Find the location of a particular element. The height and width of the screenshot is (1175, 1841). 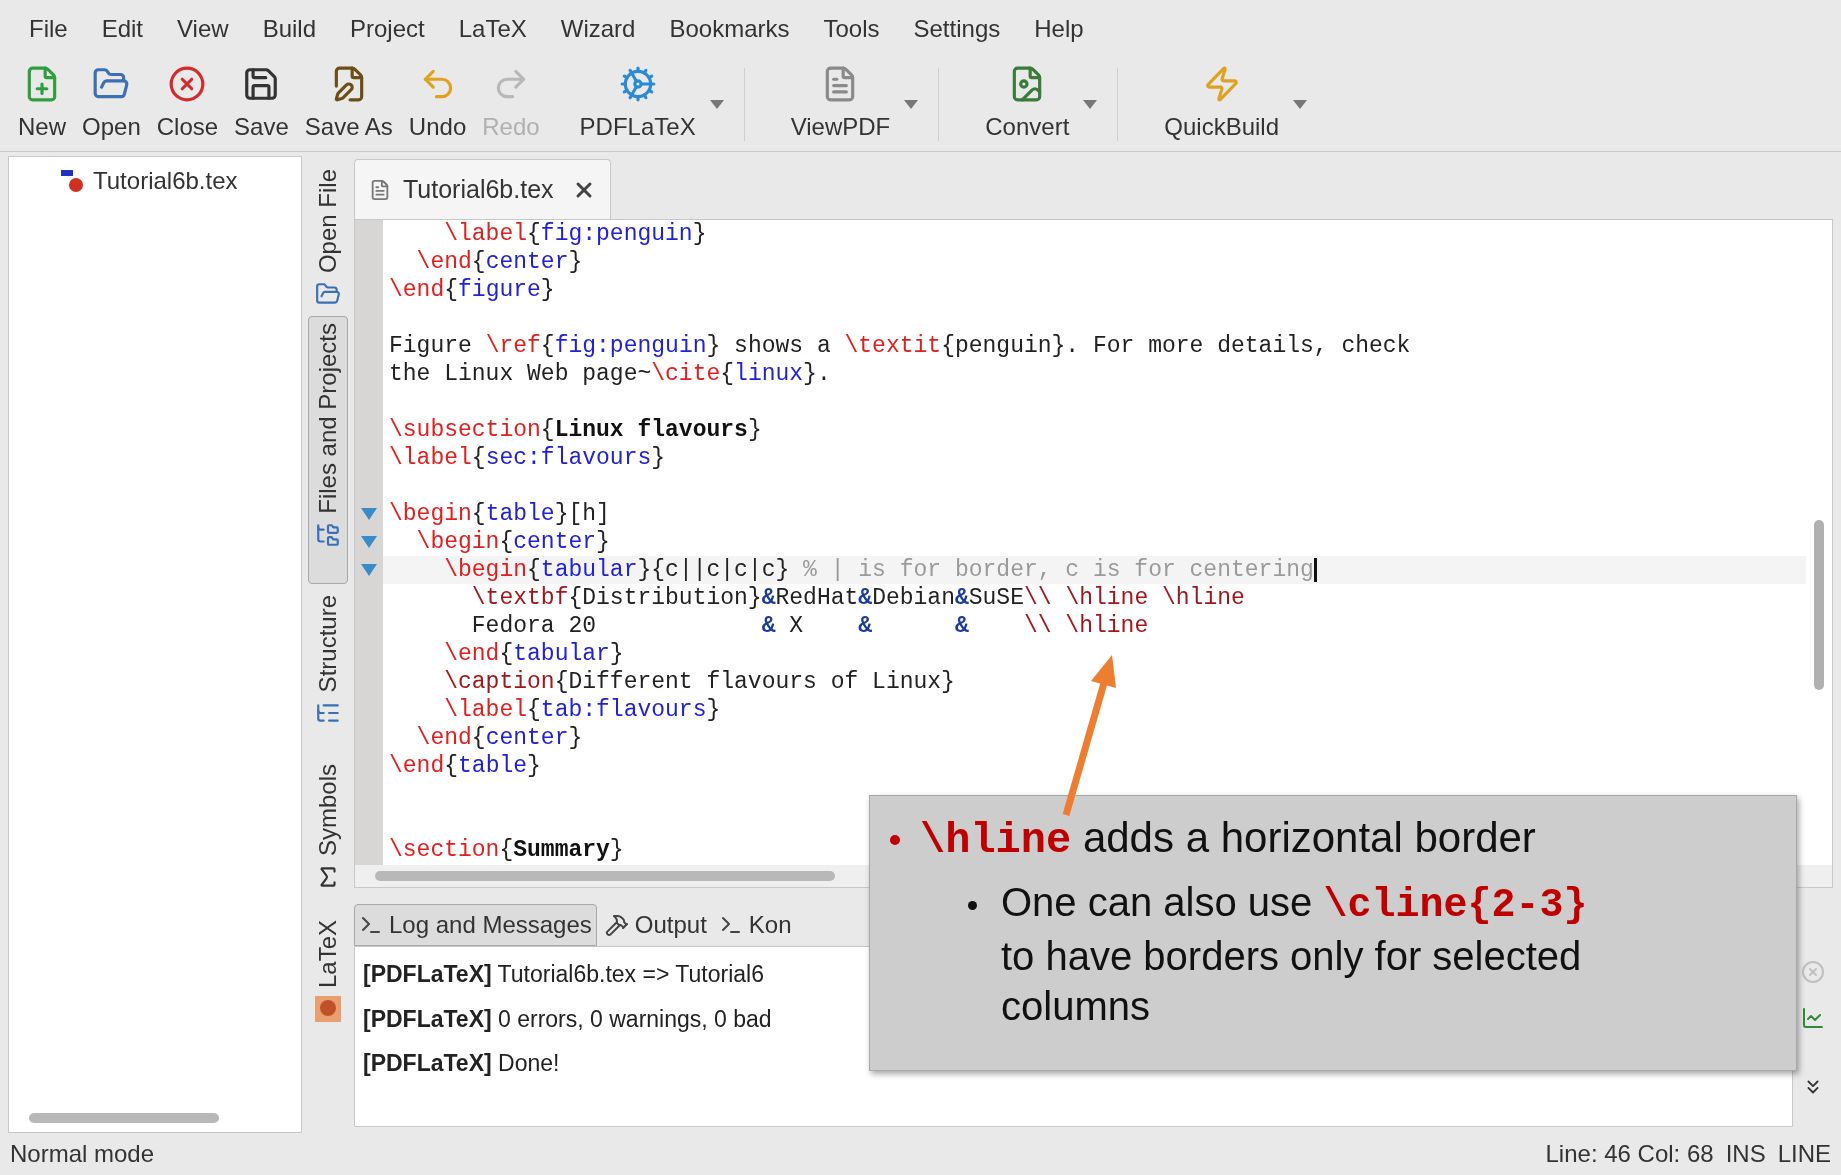

mode-status: Normal mode is located at coordinates (82, 1154).